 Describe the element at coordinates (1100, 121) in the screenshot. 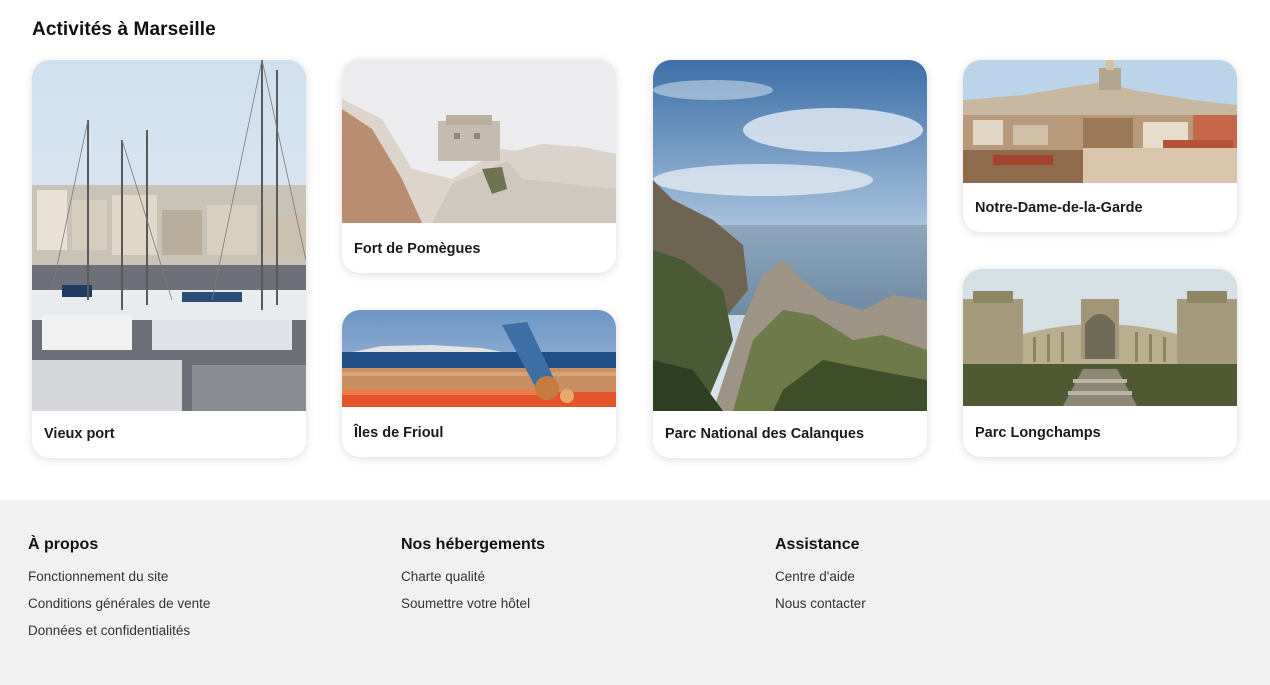

I see `notre-dame-de-la-garde-photo` at that location.